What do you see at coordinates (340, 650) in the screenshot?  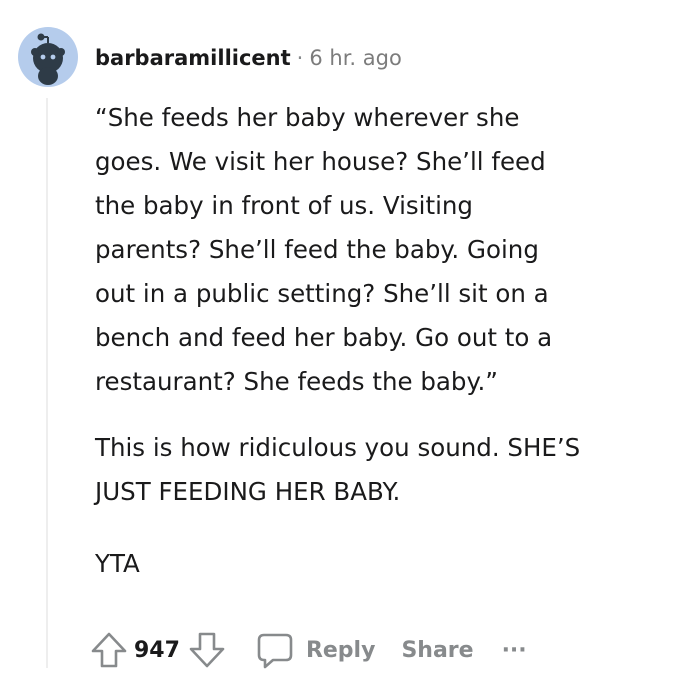 I see `reply-label: Reply` at bounding box center [340, 650].